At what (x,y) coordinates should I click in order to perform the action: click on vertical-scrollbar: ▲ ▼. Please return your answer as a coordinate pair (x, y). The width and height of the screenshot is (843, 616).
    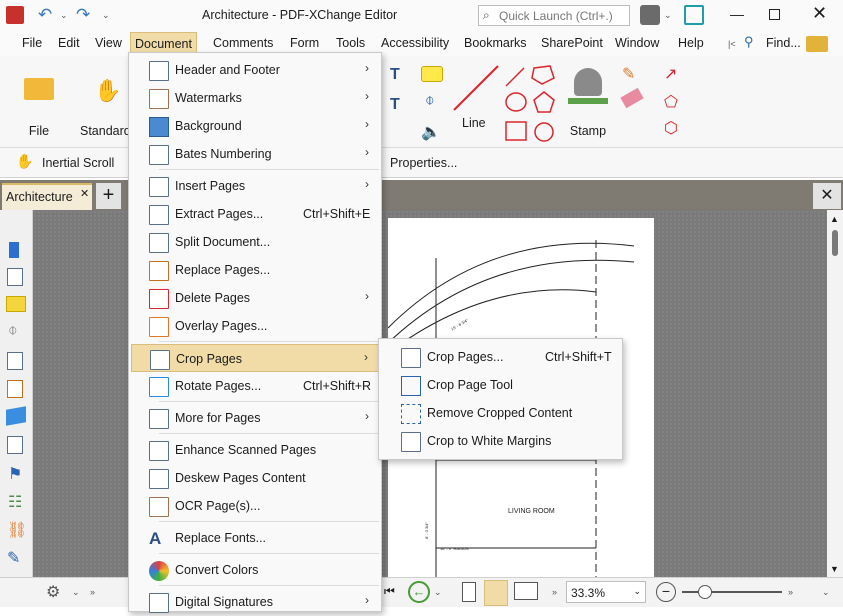
    Looking at the image, I should click on (835, 393).